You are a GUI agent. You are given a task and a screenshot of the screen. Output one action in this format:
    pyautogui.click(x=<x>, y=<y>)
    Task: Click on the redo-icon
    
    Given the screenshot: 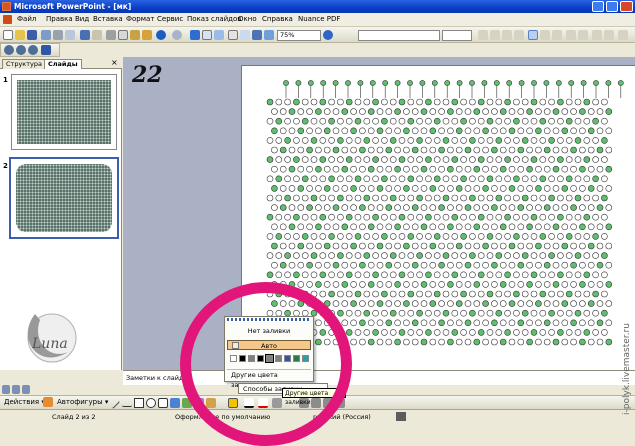 What is the action you would take?
    pyautogui.click(x=177, y=35)
    